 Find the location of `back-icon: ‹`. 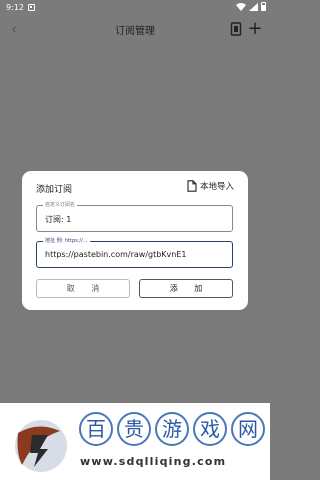

back-icon: ‹ is located at coordinates (14, 29).